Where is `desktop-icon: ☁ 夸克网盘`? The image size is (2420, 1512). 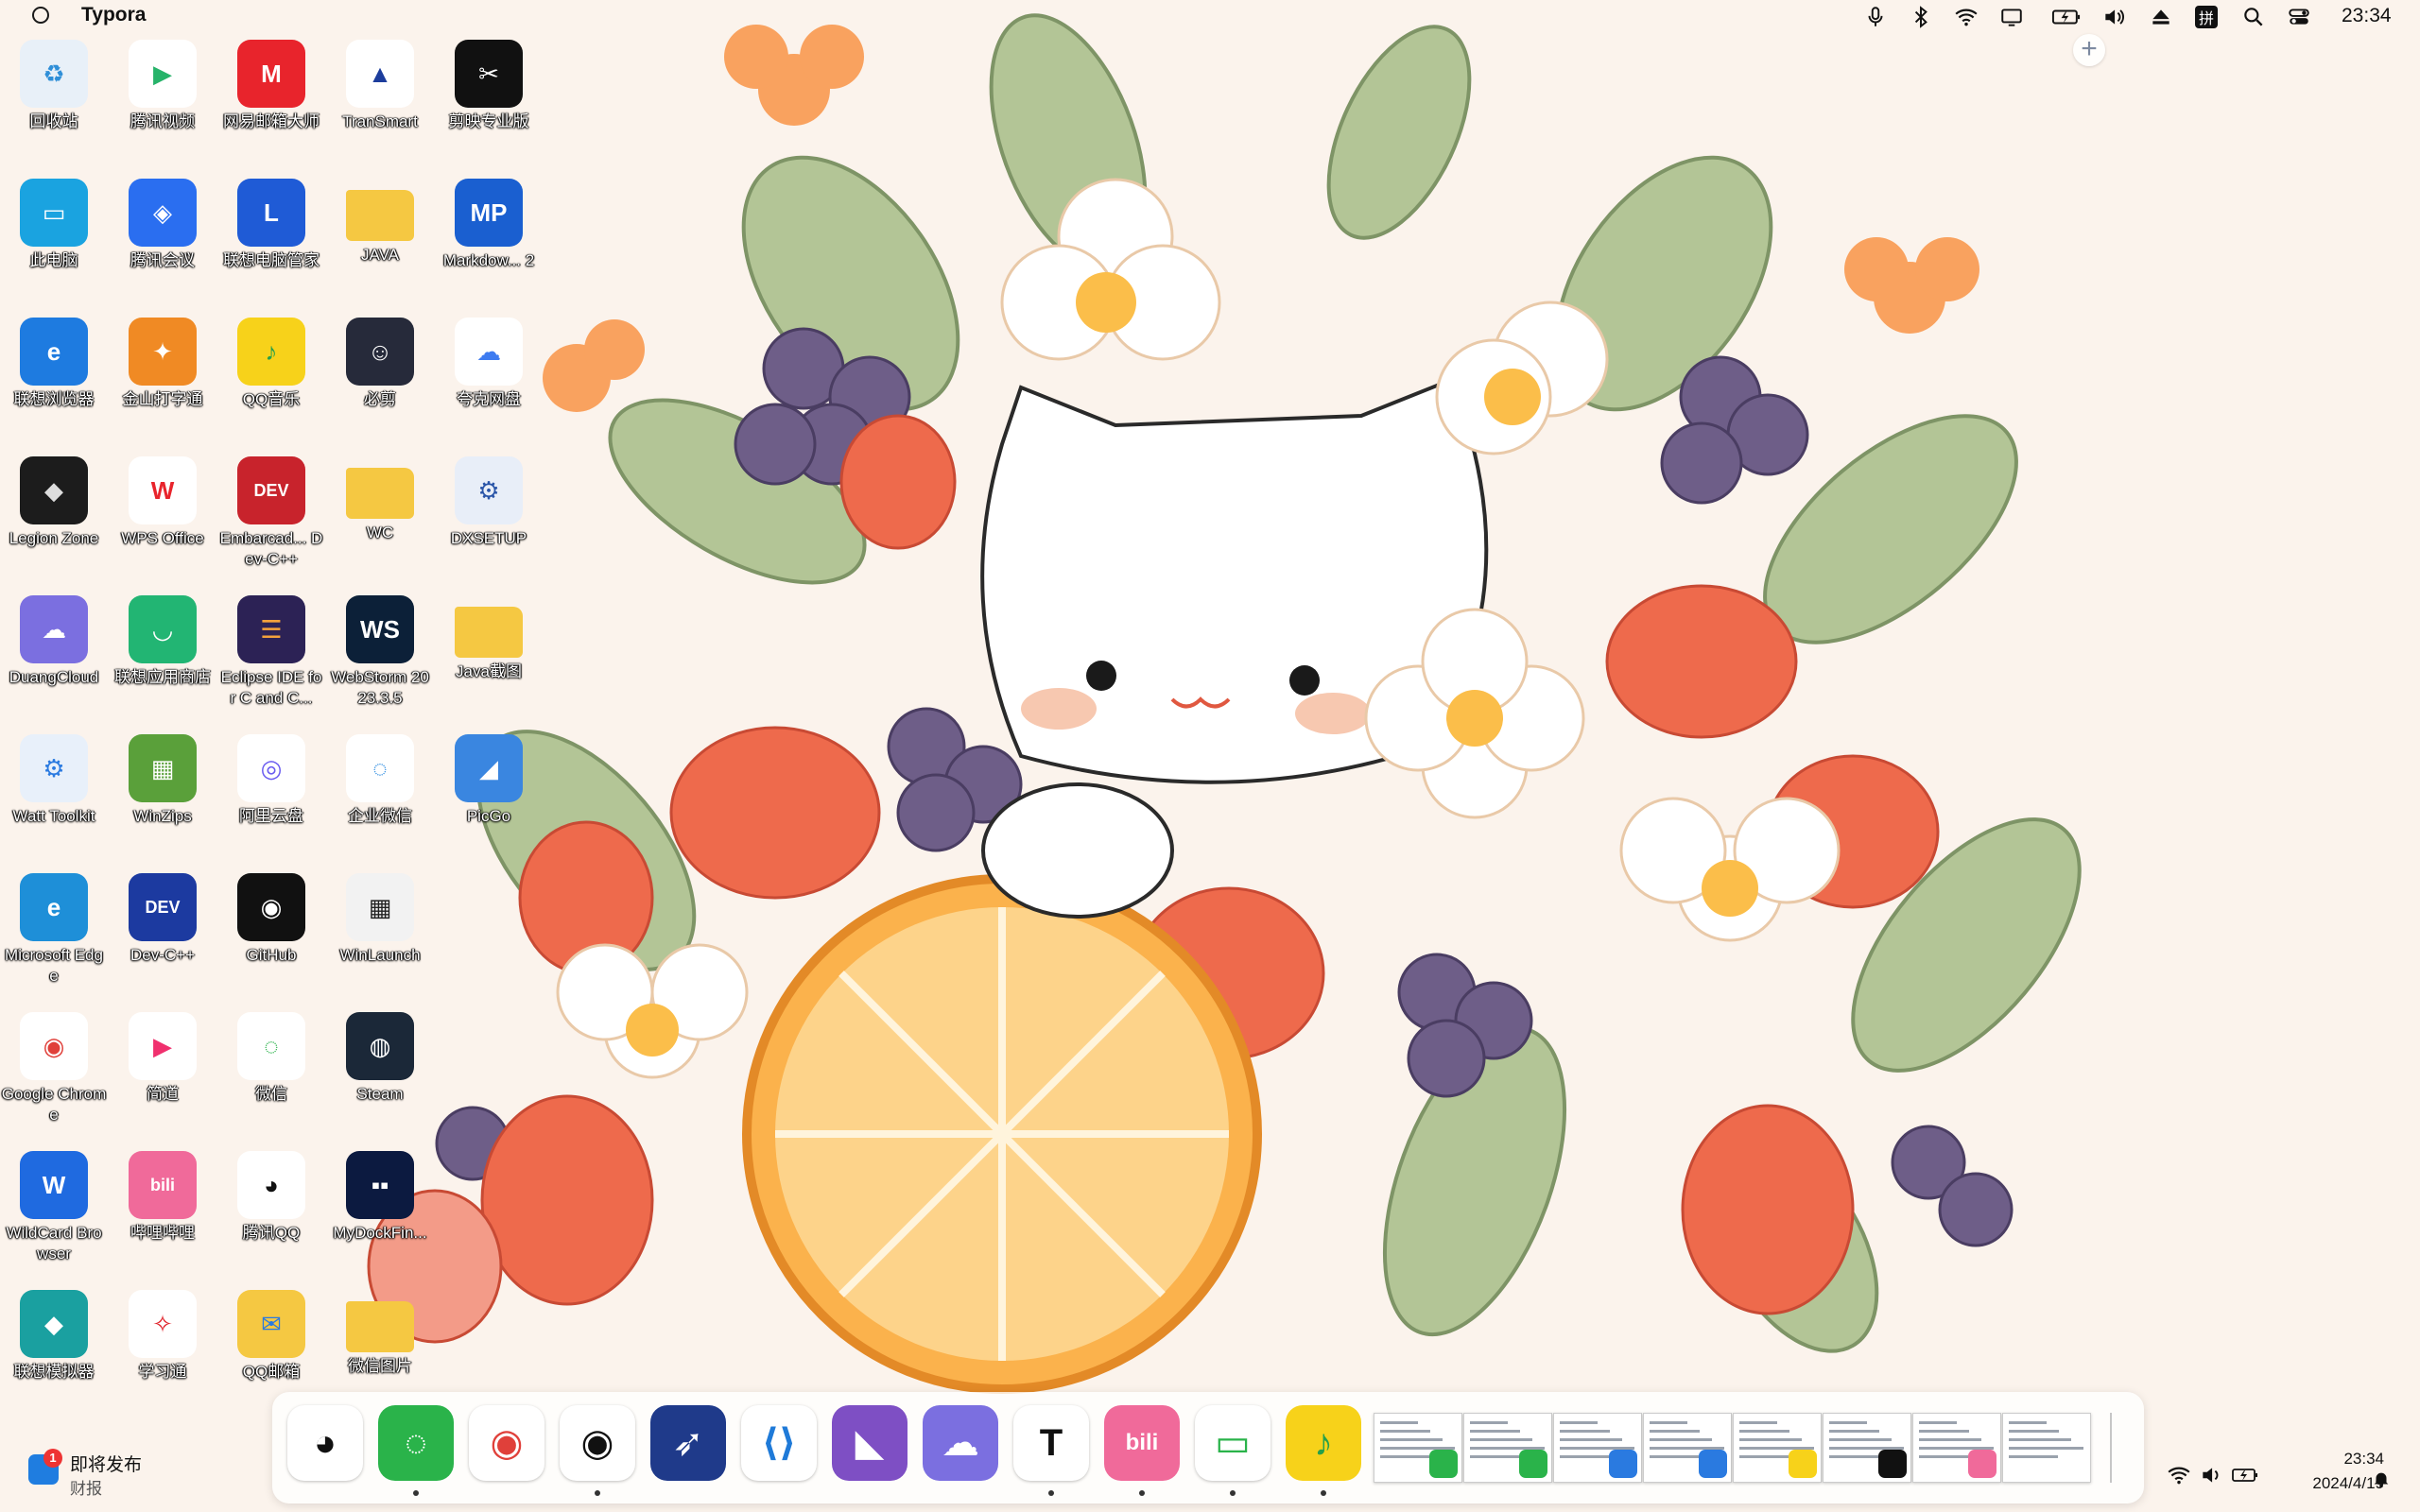
desktop-icon: ☁ 夸克网盘 is located at coordinates (489, 364).